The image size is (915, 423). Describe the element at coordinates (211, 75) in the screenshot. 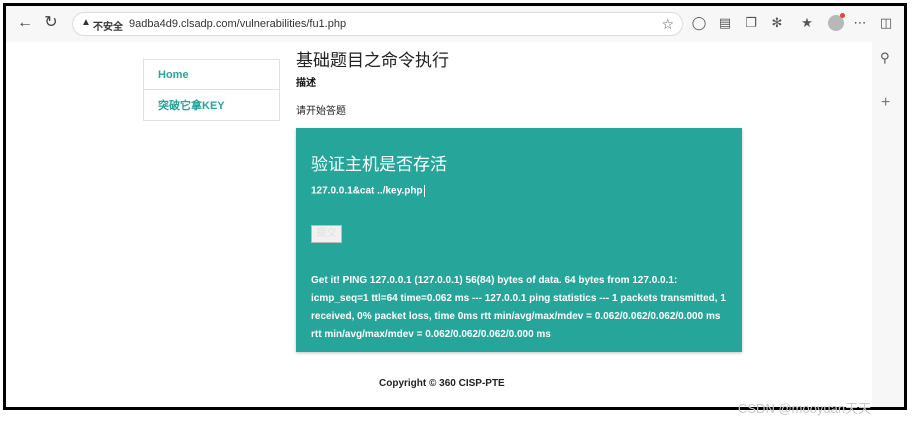

I see `nav-item-home: Home` at that location.